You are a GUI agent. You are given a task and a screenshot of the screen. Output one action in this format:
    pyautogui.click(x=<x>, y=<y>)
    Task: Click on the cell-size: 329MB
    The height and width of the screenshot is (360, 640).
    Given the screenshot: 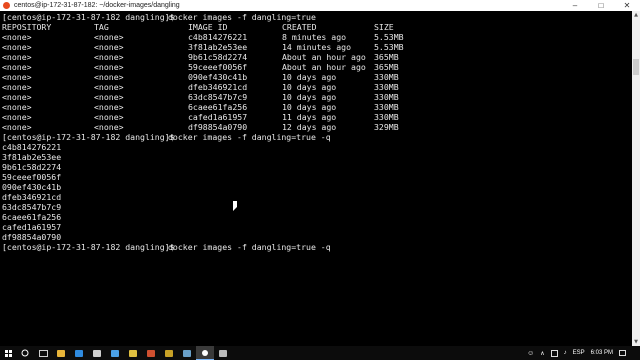 What is the action you would take?
    pyautogui.click(x=386, y=127)
    